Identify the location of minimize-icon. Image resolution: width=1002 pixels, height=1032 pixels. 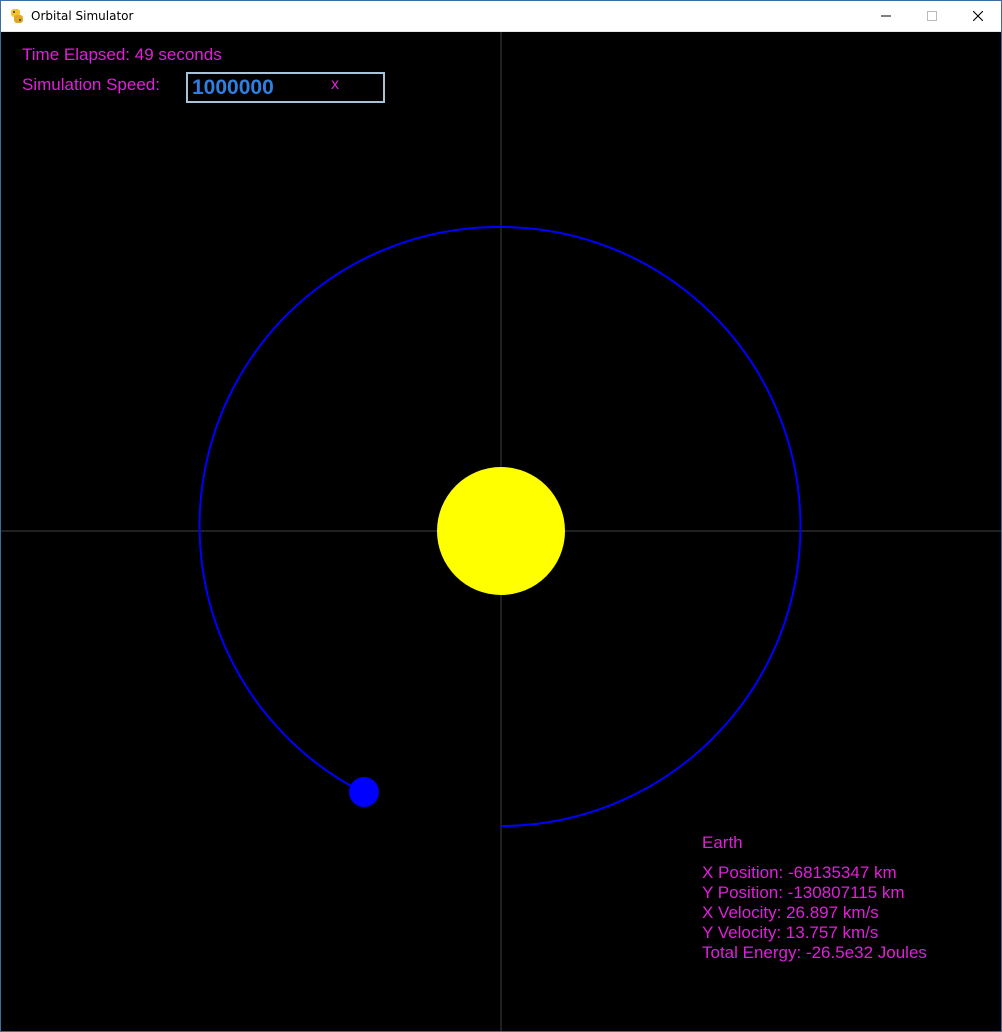
(886, 16).